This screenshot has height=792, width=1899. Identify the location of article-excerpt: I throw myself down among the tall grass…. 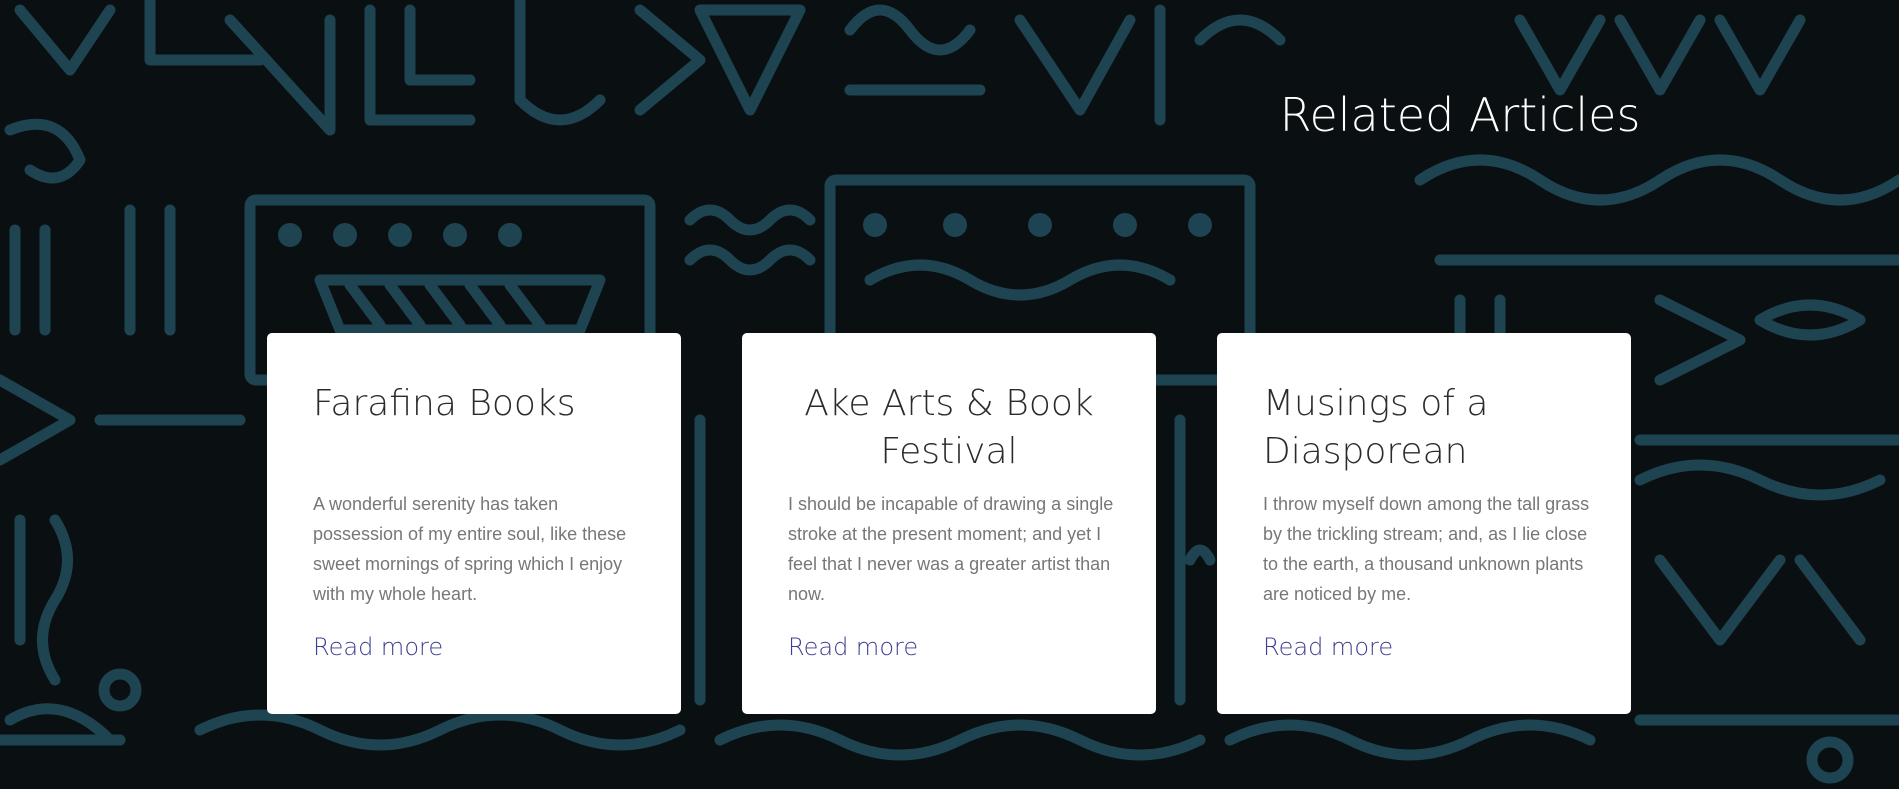
(1426, 549).